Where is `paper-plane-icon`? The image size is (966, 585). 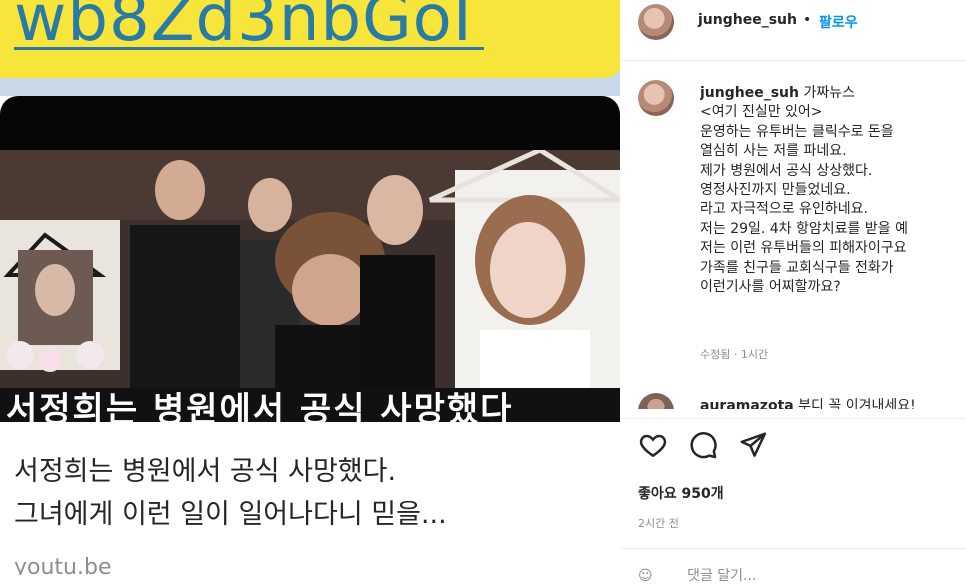 paper-plane-icon is located at coordinates (753, 445).